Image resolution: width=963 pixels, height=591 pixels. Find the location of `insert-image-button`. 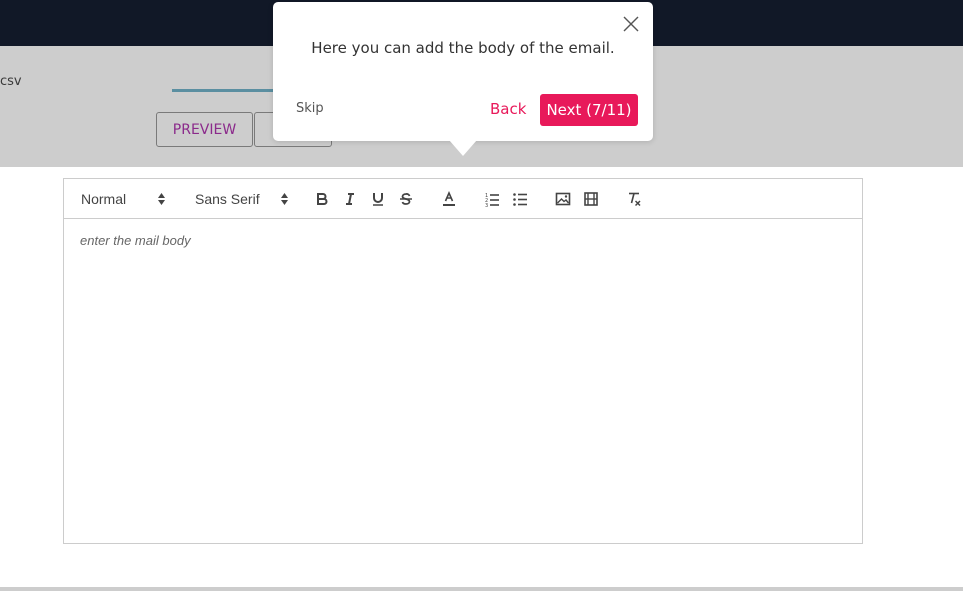

insert-image-button is located at coordinates (563, 199).